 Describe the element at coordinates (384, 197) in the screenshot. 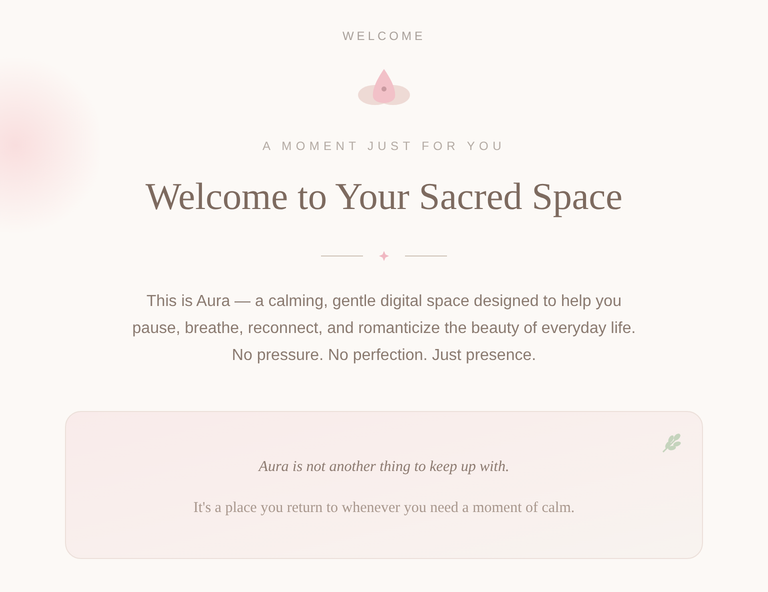

I see `page-title: Welcome to Your Sacred Space` at that location.